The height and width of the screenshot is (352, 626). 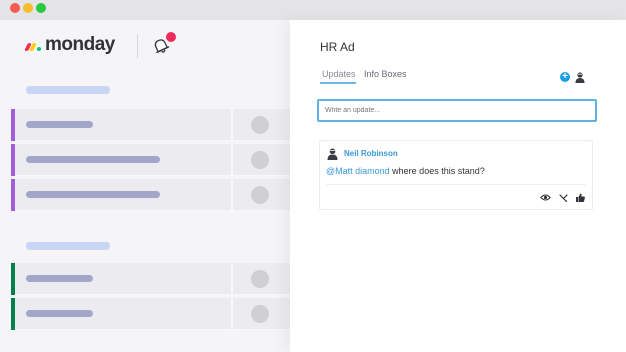 I want to click on tab-info-boxes: Info Boxes, so click(x=385, y=74).